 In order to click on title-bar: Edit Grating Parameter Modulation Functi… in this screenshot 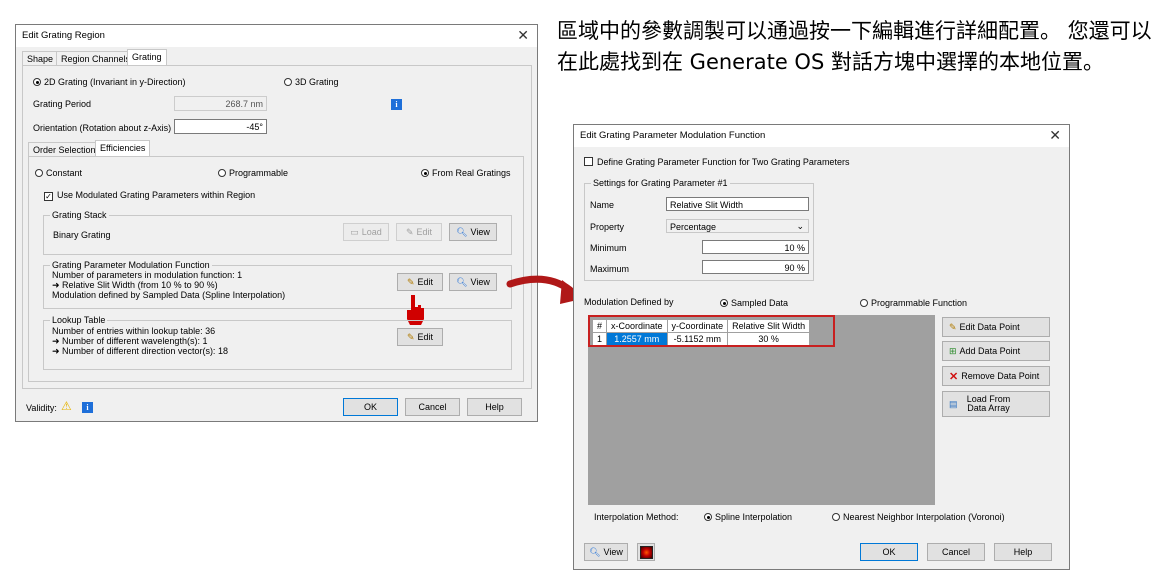, I will do `click(821, 136)`.